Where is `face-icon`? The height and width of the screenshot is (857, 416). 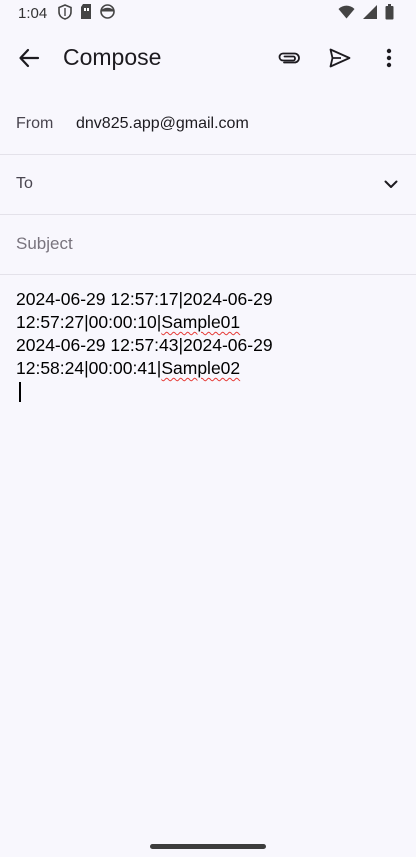 face-icon is located at coordinates (107, 14).